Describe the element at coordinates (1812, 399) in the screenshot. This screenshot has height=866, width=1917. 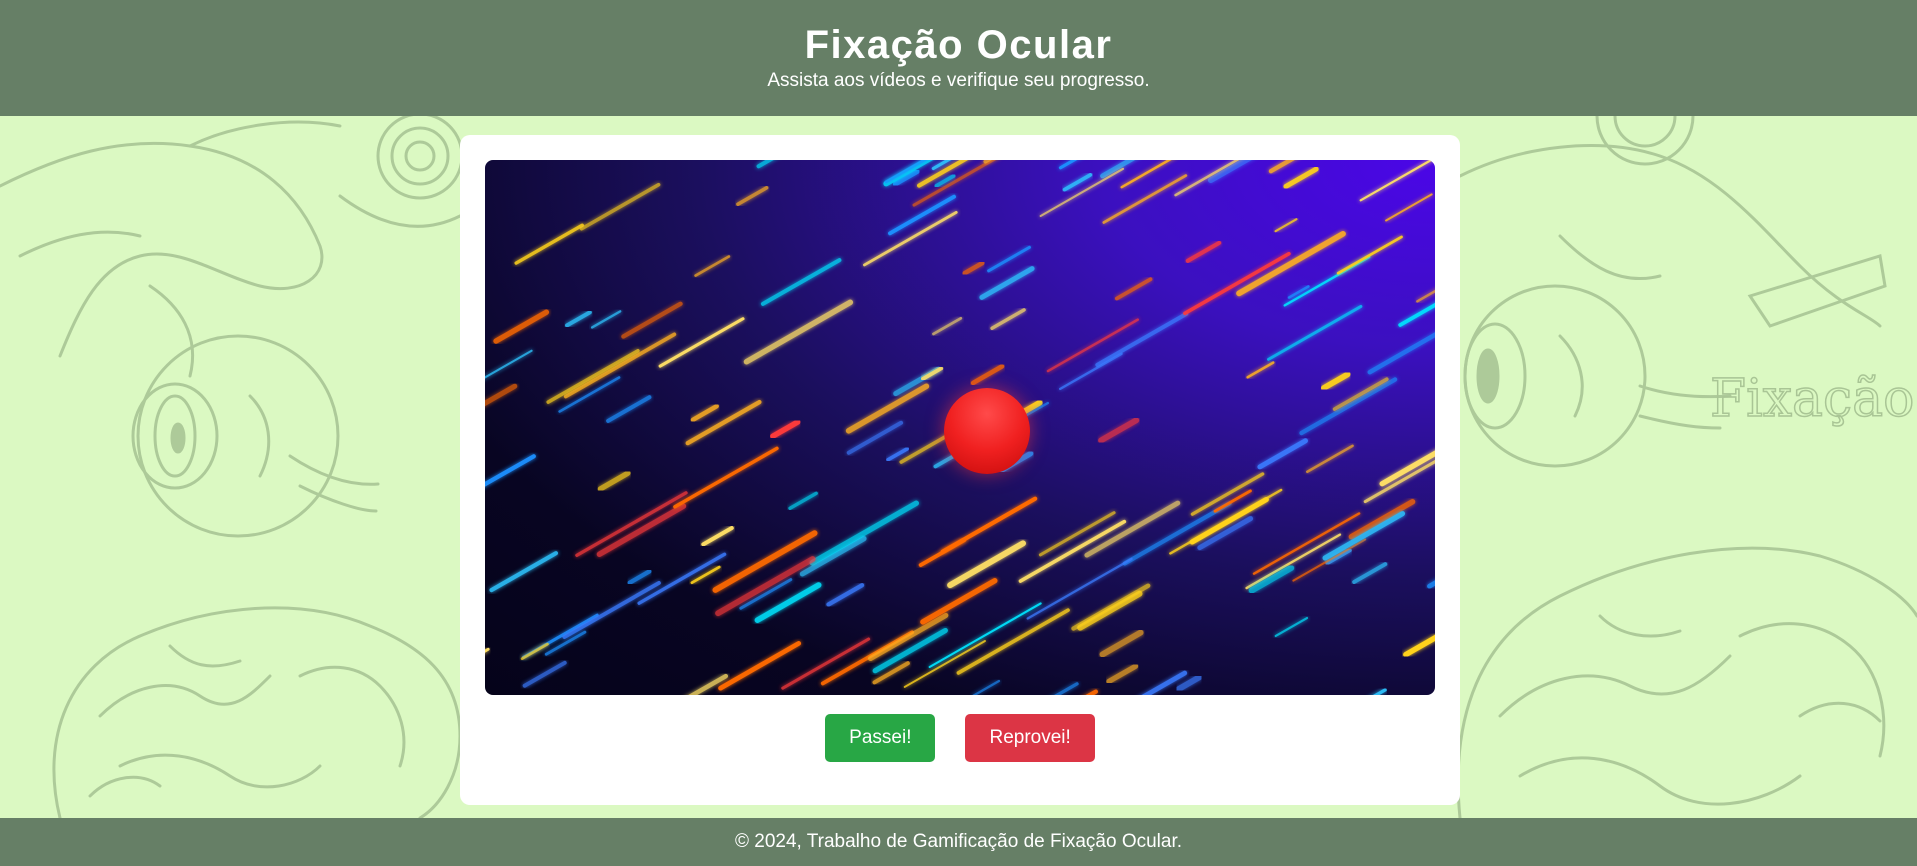
I see `watermark-text: Fixação` at that location.